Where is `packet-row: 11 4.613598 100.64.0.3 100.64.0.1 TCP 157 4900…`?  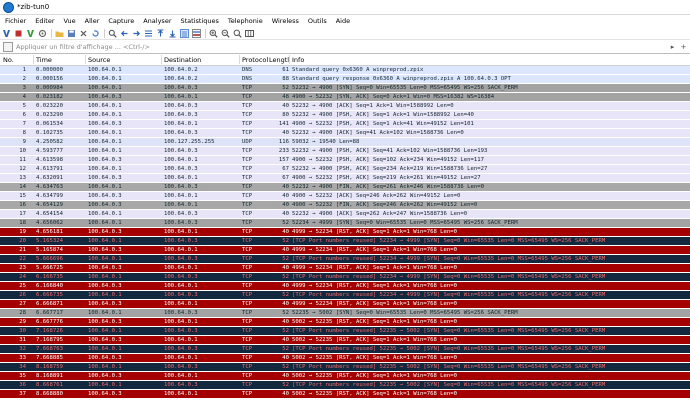
packet-row: 11 4.613598 100.64.0.3 100.64.0.1 TCP 157 4900… is located at coordinates (345, 160).